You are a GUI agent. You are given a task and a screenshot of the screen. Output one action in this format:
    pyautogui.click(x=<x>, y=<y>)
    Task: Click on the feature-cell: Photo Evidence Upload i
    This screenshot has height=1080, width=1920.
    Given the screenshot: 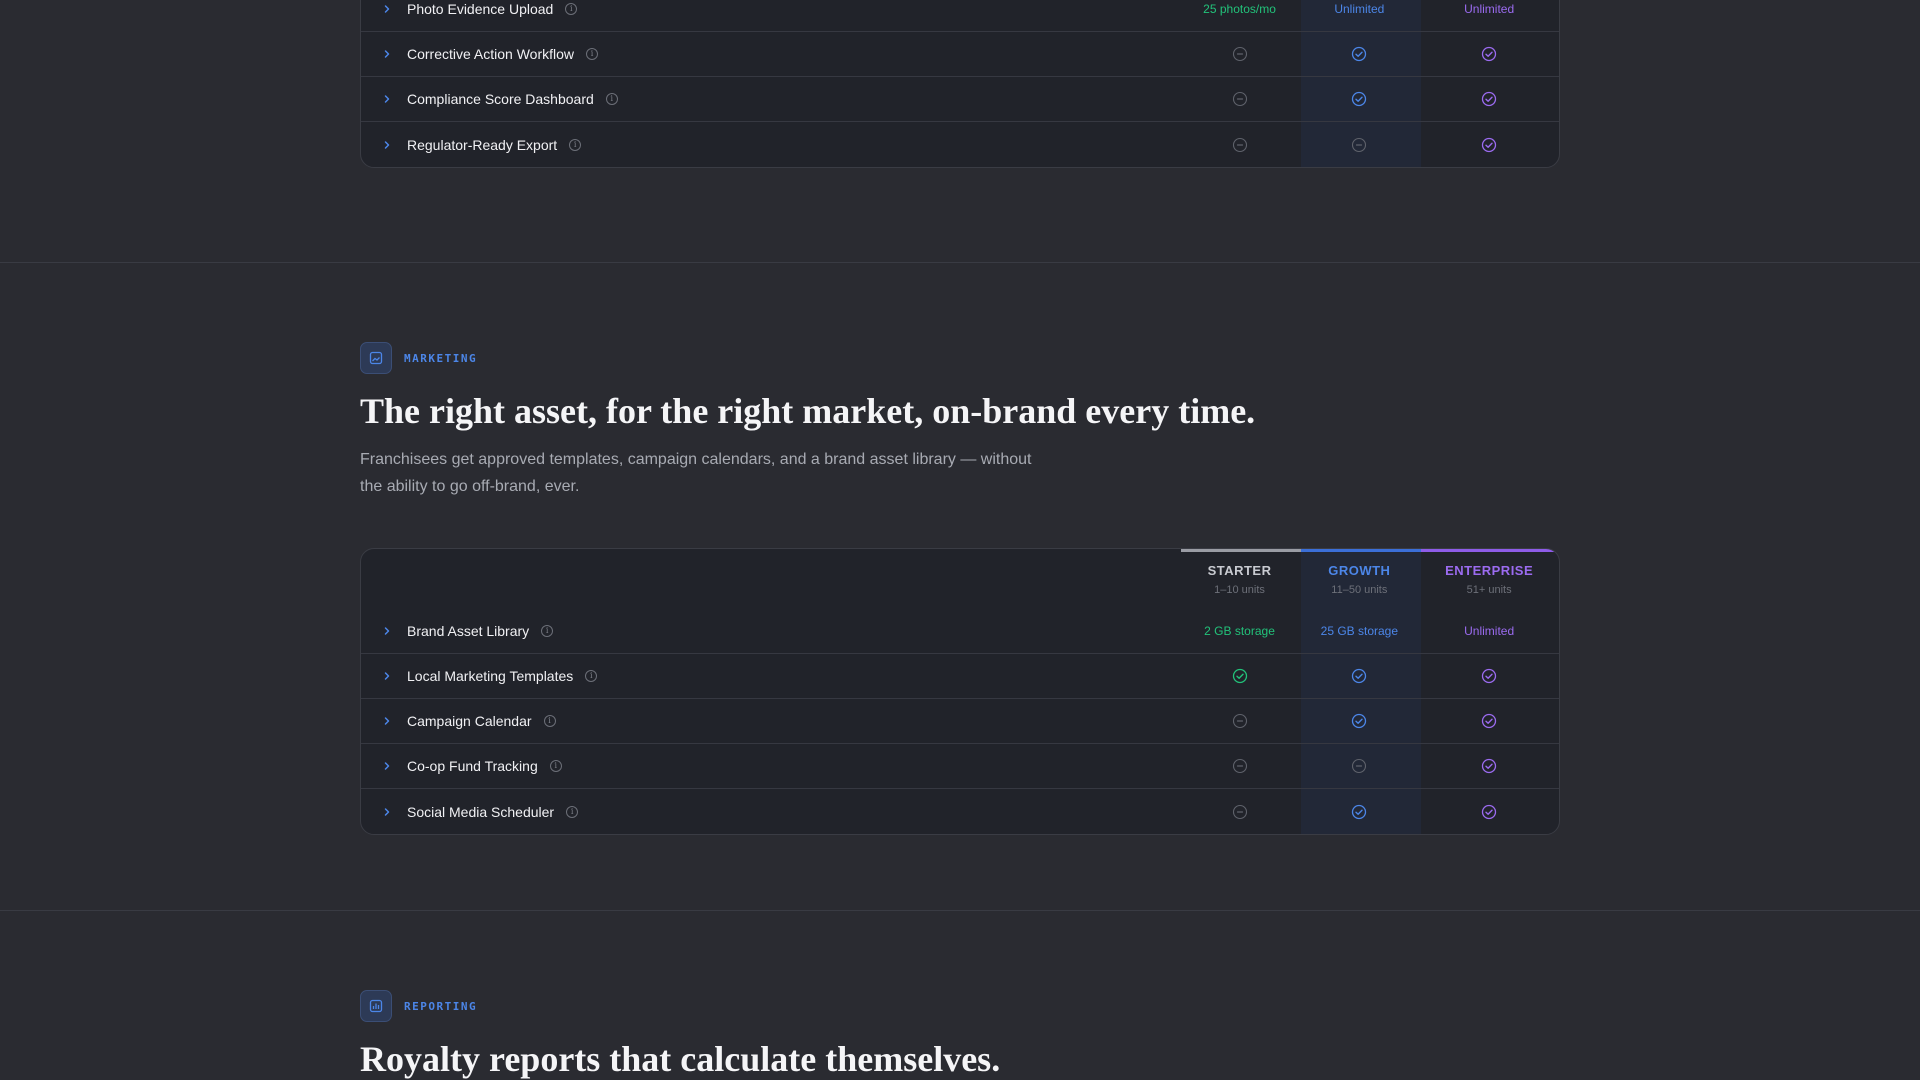 What is the action you would take?
    pyautogui.click(x=770, y=9)
    